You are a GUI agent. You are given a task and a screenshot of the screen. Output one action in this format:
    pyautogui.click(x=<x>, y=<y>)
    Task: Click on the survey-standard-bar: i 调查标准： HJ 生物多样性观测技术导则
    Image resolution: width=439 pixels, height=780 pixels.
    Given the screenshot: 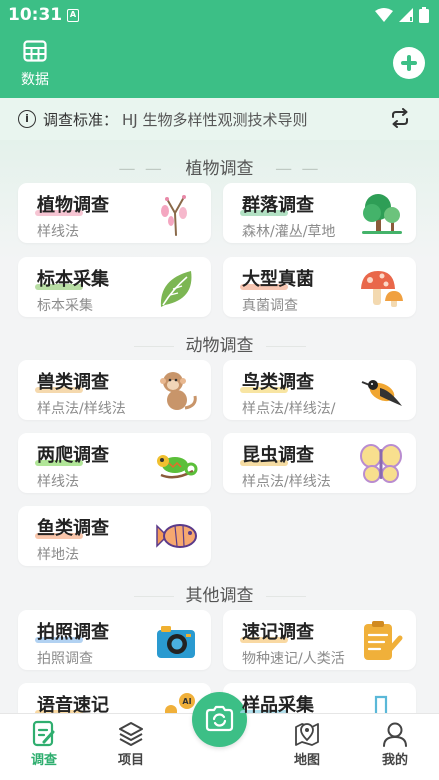 What is the action you would take?
    pyautogui.click(x=219, y=119)
    